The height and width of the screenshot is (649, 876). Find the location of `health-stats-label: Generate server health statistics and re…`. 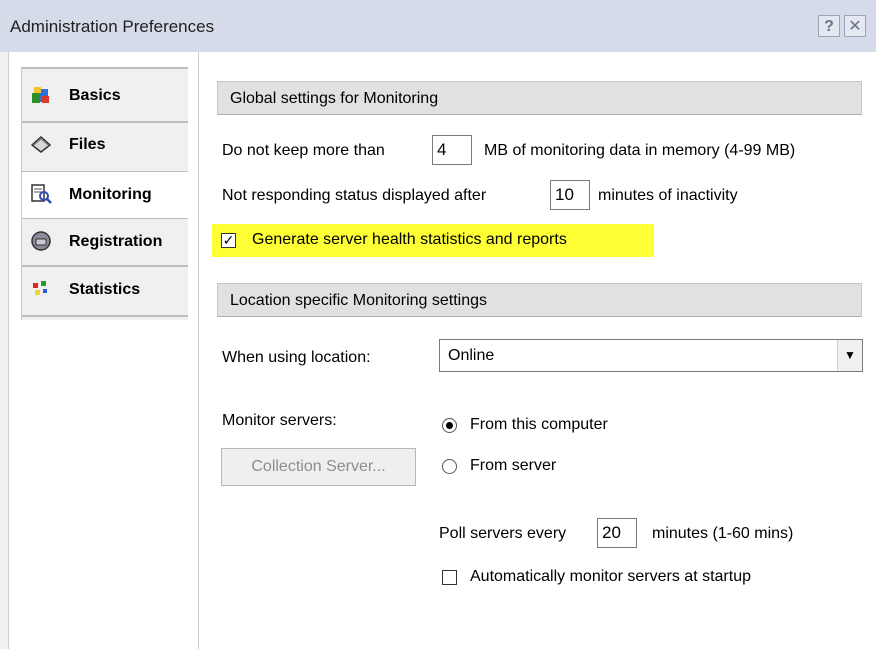

health-stats-label: Generate server health statistics and re… is located at coordinates (409, 239).